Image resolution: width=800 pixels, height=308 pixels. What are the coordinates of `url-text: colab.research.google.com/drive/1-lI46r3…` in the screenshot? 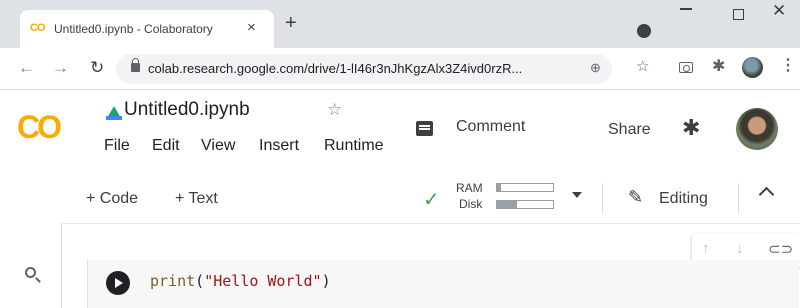 It's located at (335, 68).